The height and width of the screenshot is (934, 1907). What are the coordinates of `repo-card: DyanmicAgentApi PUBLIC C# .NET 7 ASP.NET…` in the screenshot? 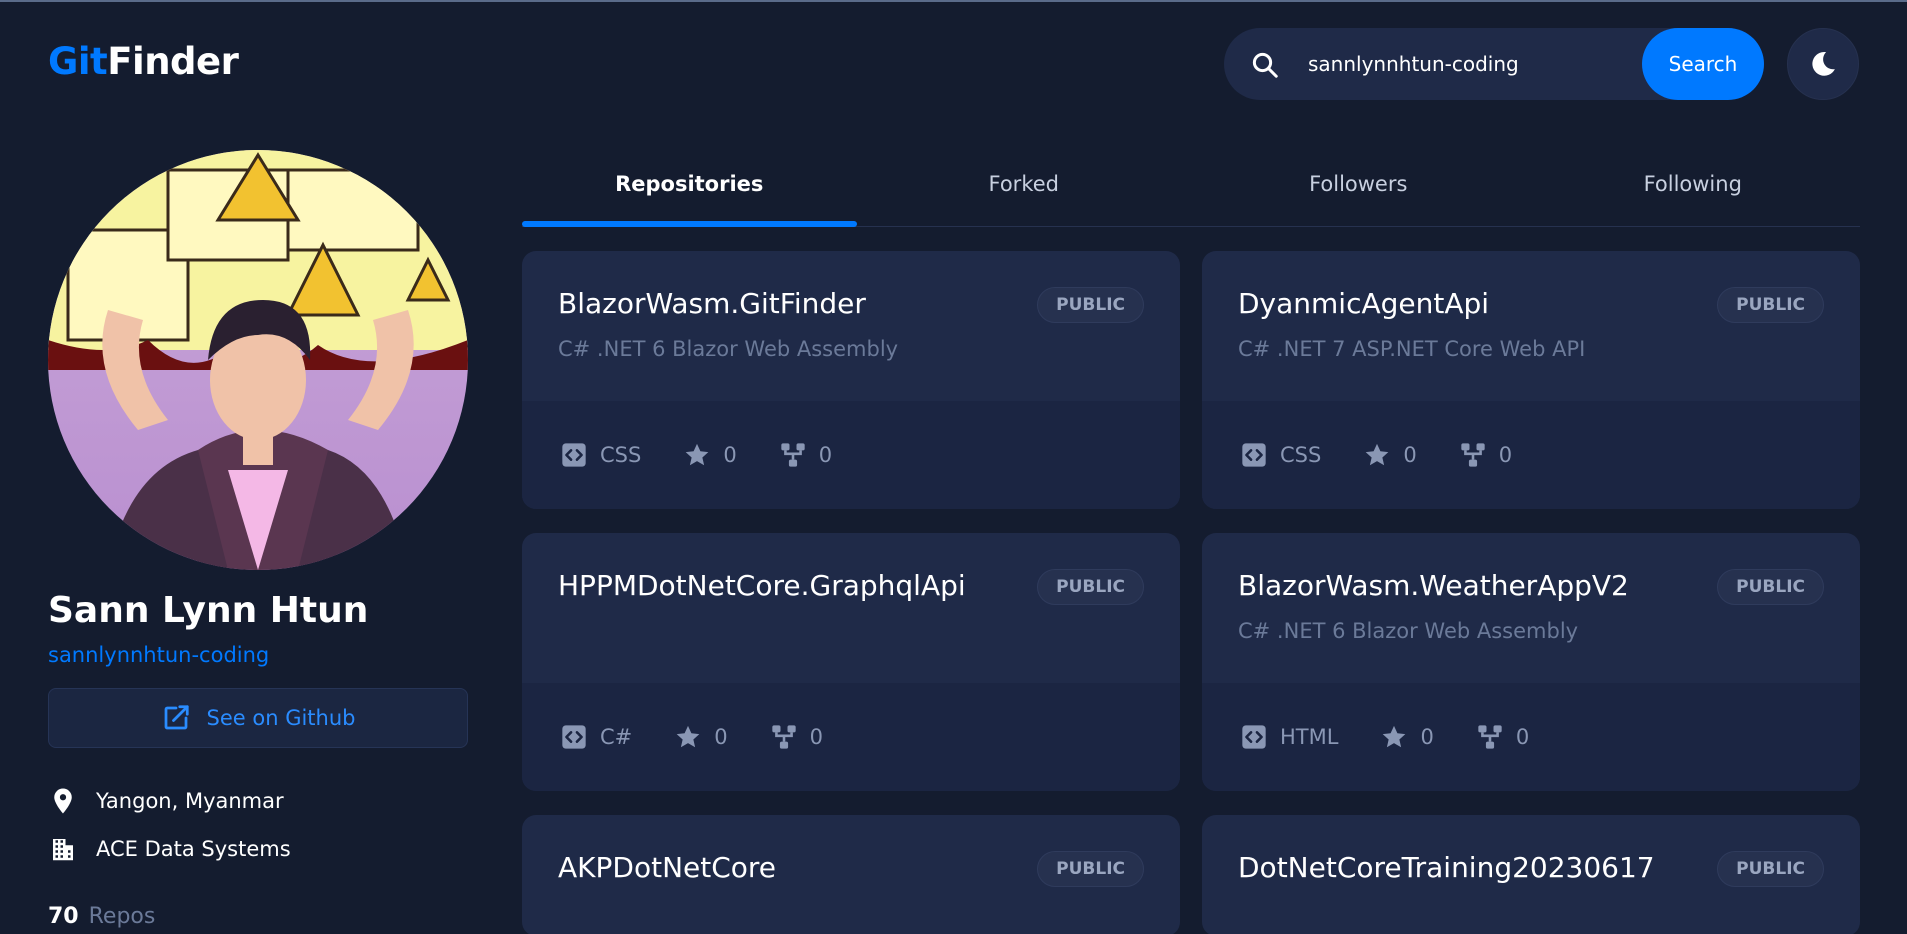 It's located at (1531, 380).